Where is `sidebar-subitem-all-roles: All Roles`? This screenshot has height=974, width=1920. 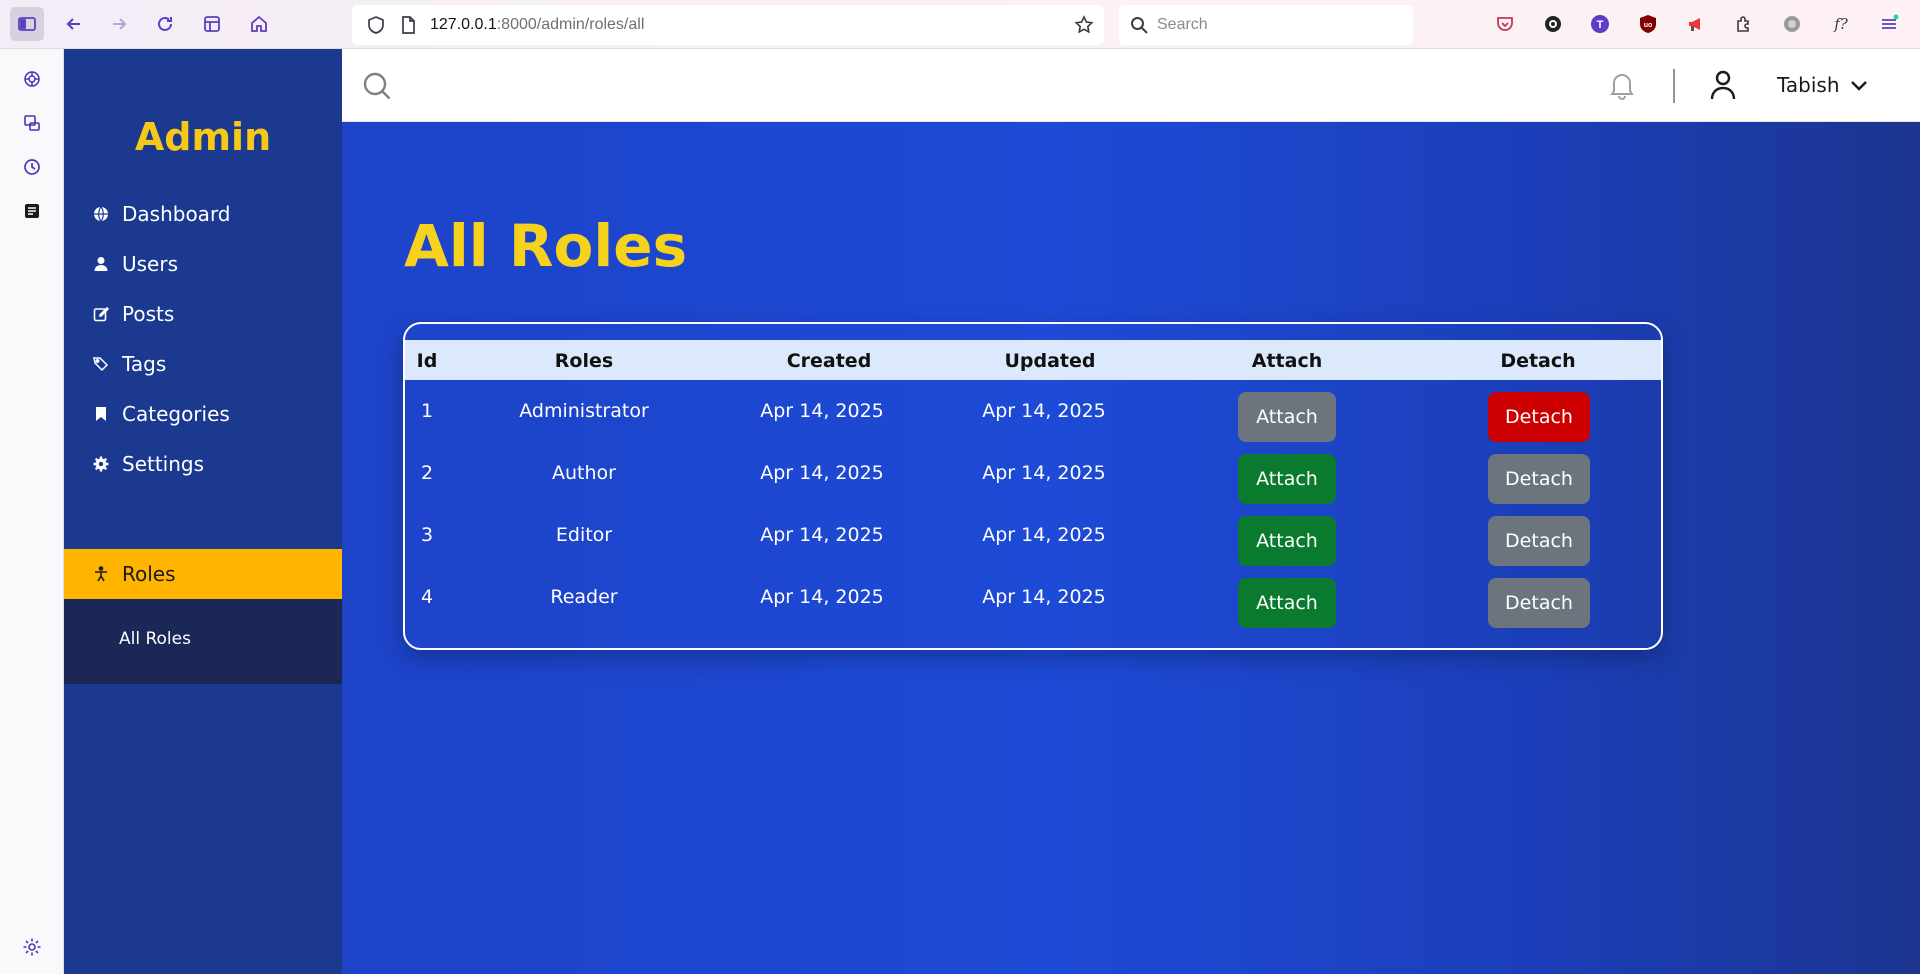 sidebar-subitem-all-roles: All Roles is located at coordinates (155, 639).